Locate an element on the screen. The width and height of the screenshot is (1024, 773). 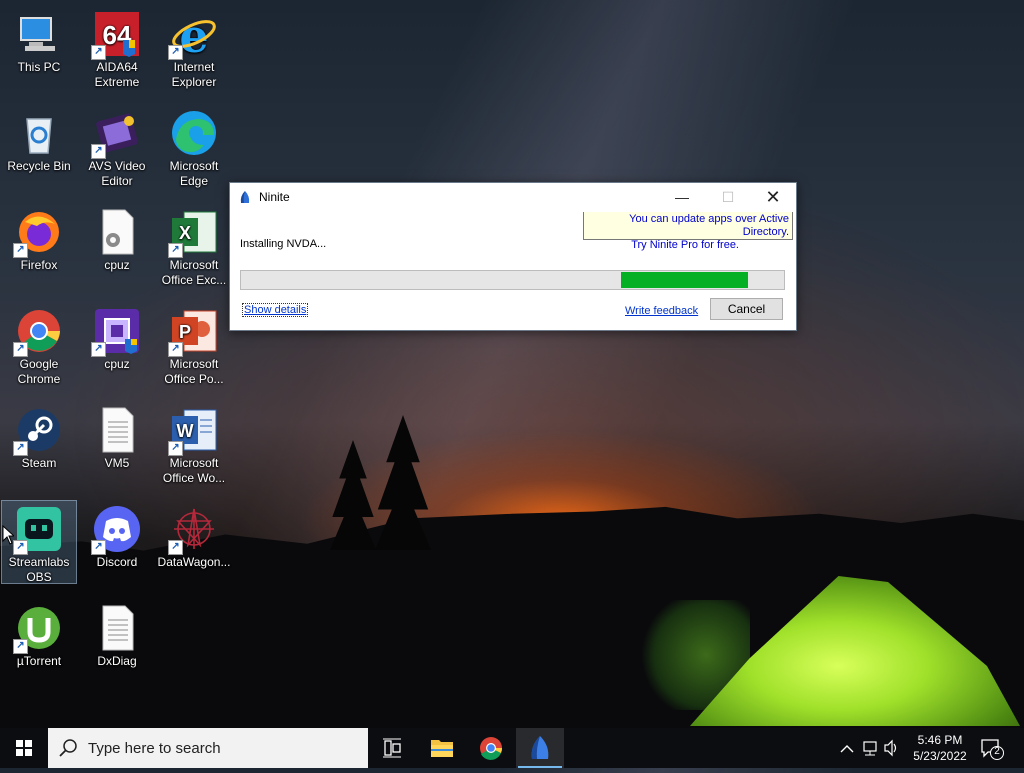
maximize-button: ☐ is located at coordinates (728, 197).